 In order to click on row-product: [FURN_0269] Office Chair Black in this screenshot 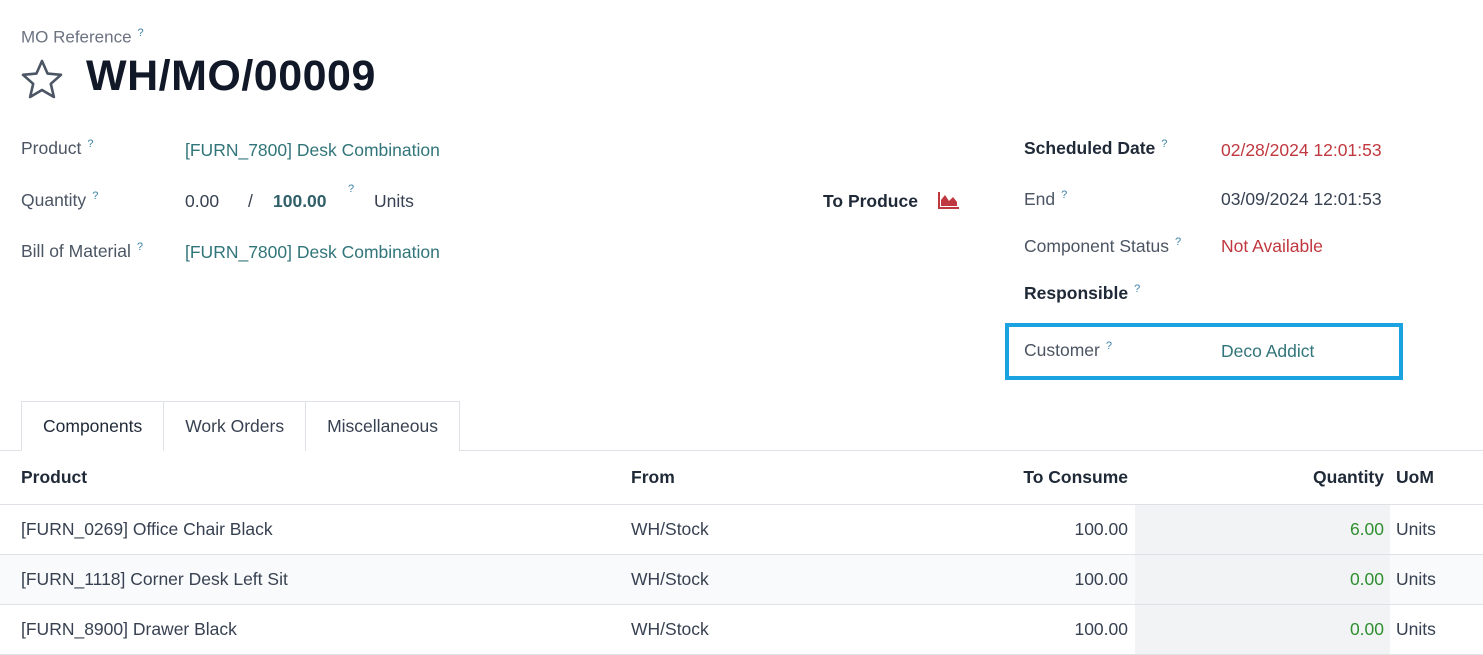, I will do `click(147, 529)`.